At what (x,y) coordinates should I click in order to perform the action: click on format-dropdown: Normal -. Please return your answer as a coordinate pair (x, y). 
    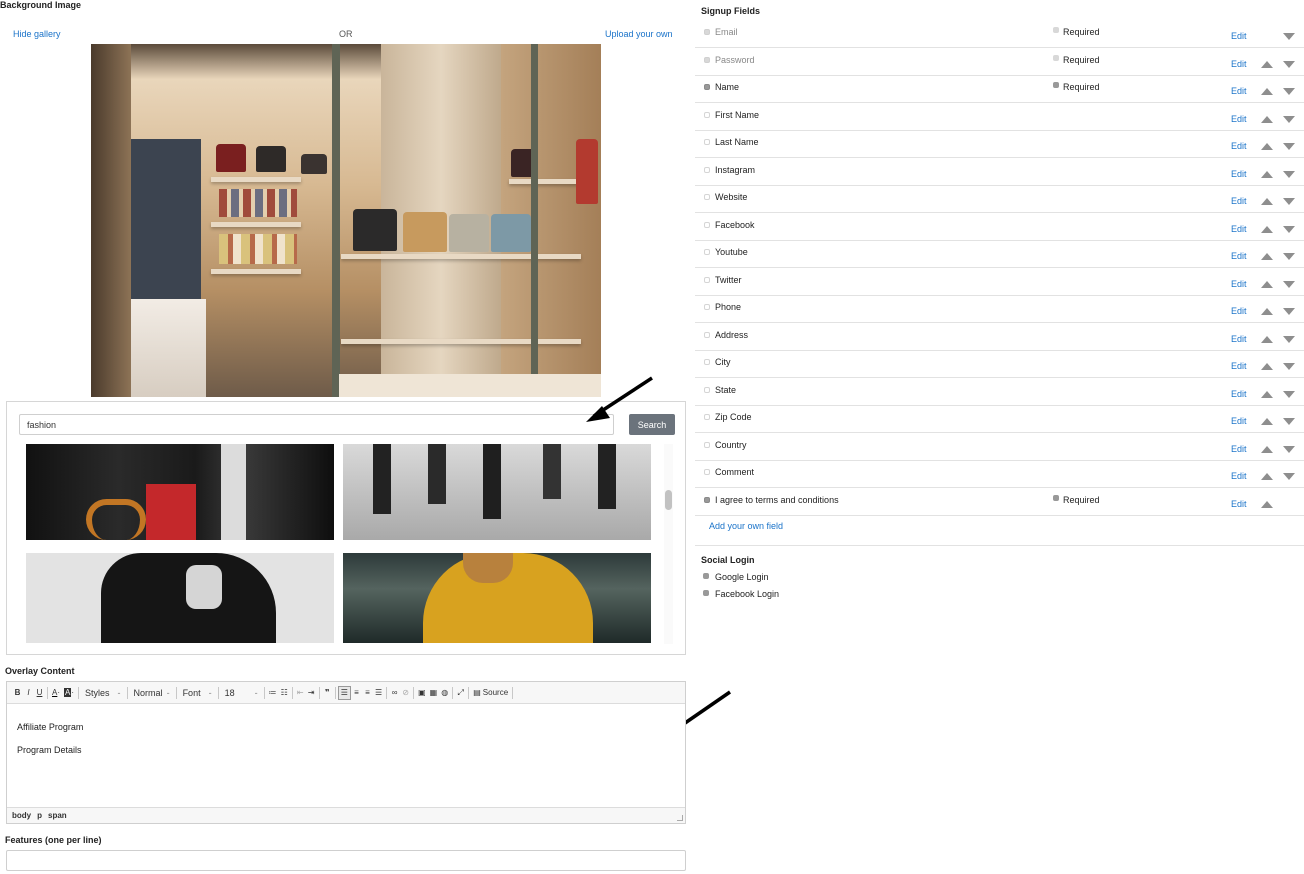
    Looking at the image, I should click on (152, 693).